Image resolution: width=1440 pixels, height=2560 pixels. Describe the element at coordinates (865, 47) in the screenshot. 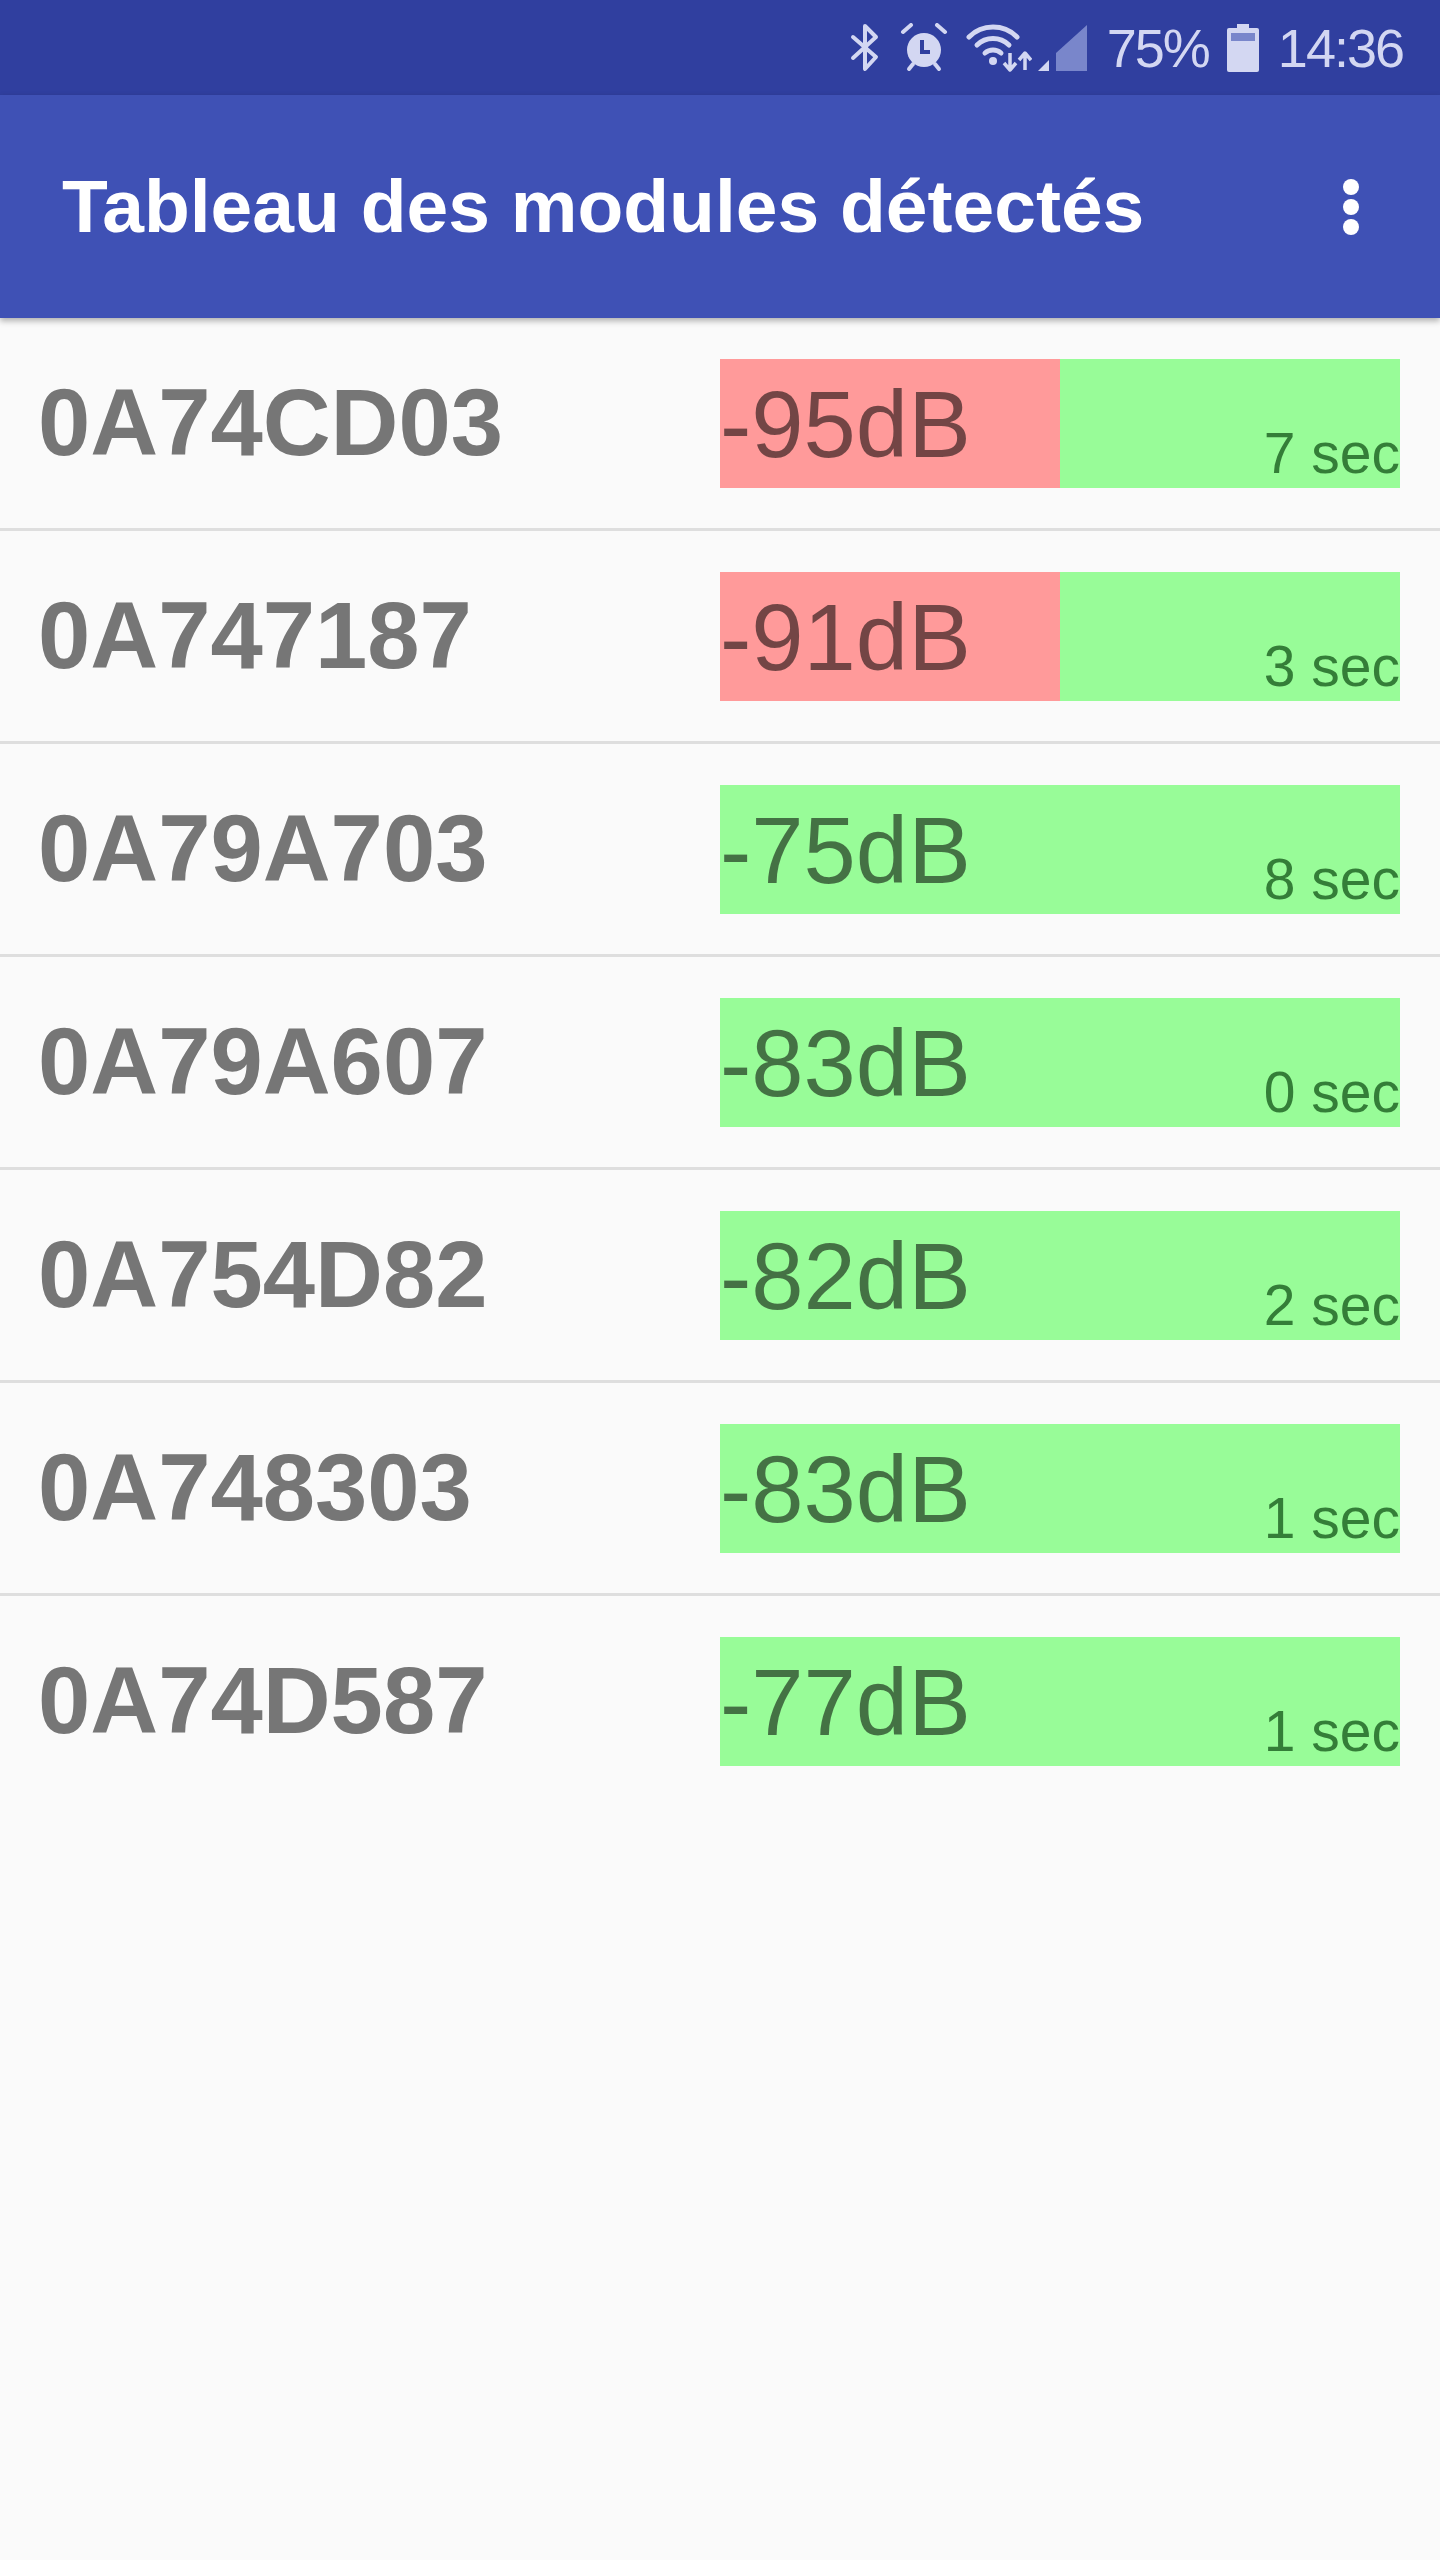

I see `bluetooth-icon` at that location.